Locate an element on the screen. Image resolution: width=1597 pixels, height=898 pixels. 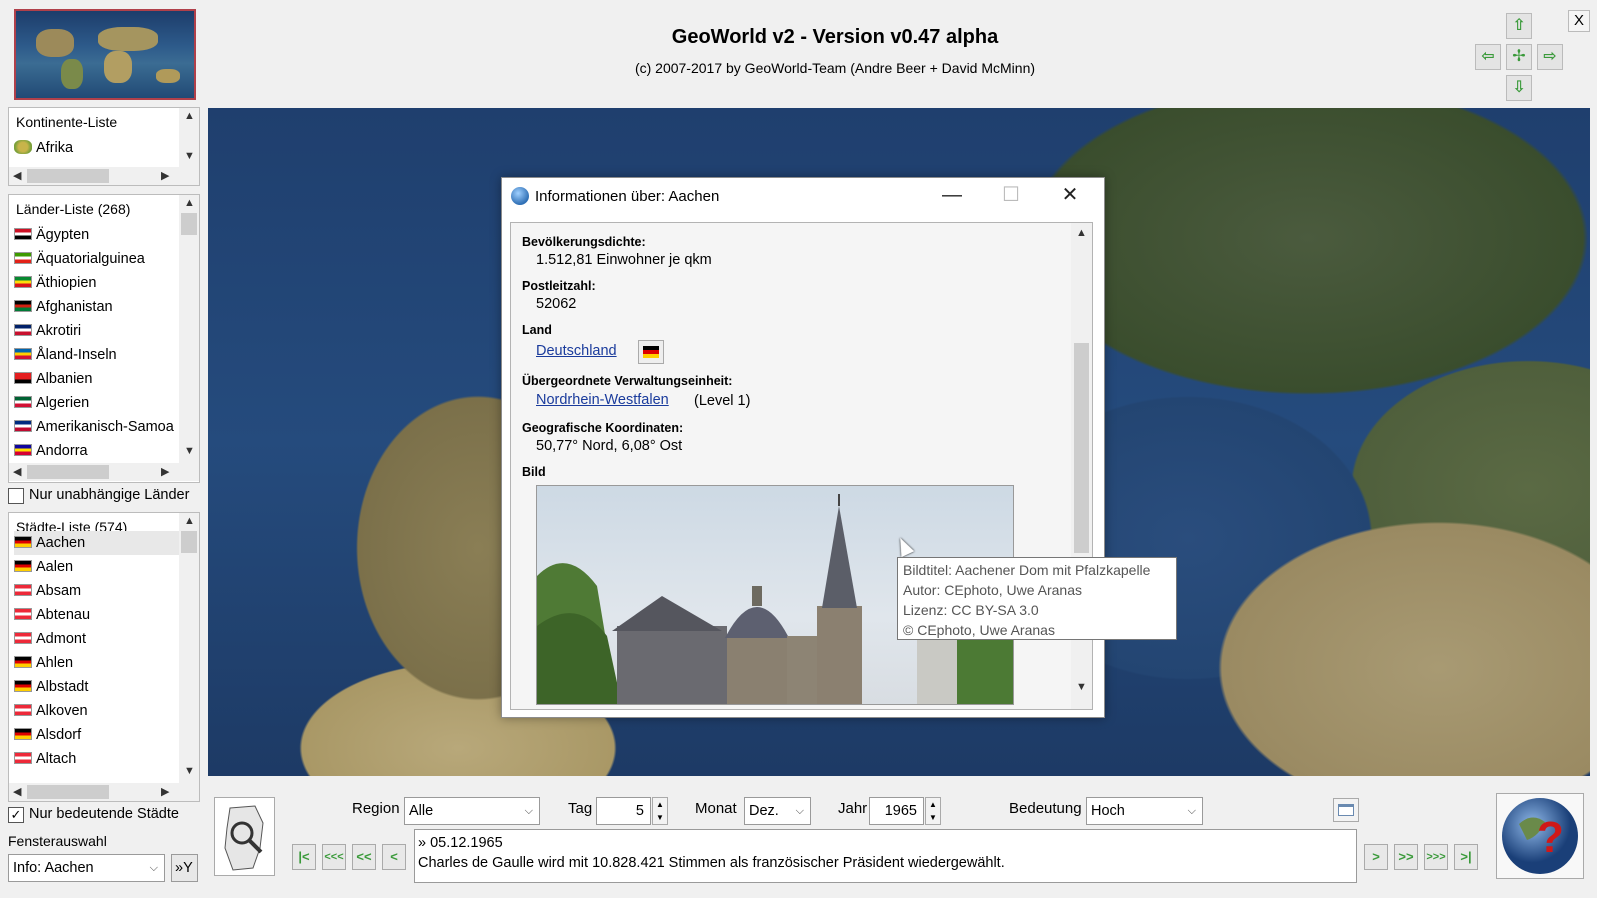
country-flag-button is located at coordinates (651, 352).